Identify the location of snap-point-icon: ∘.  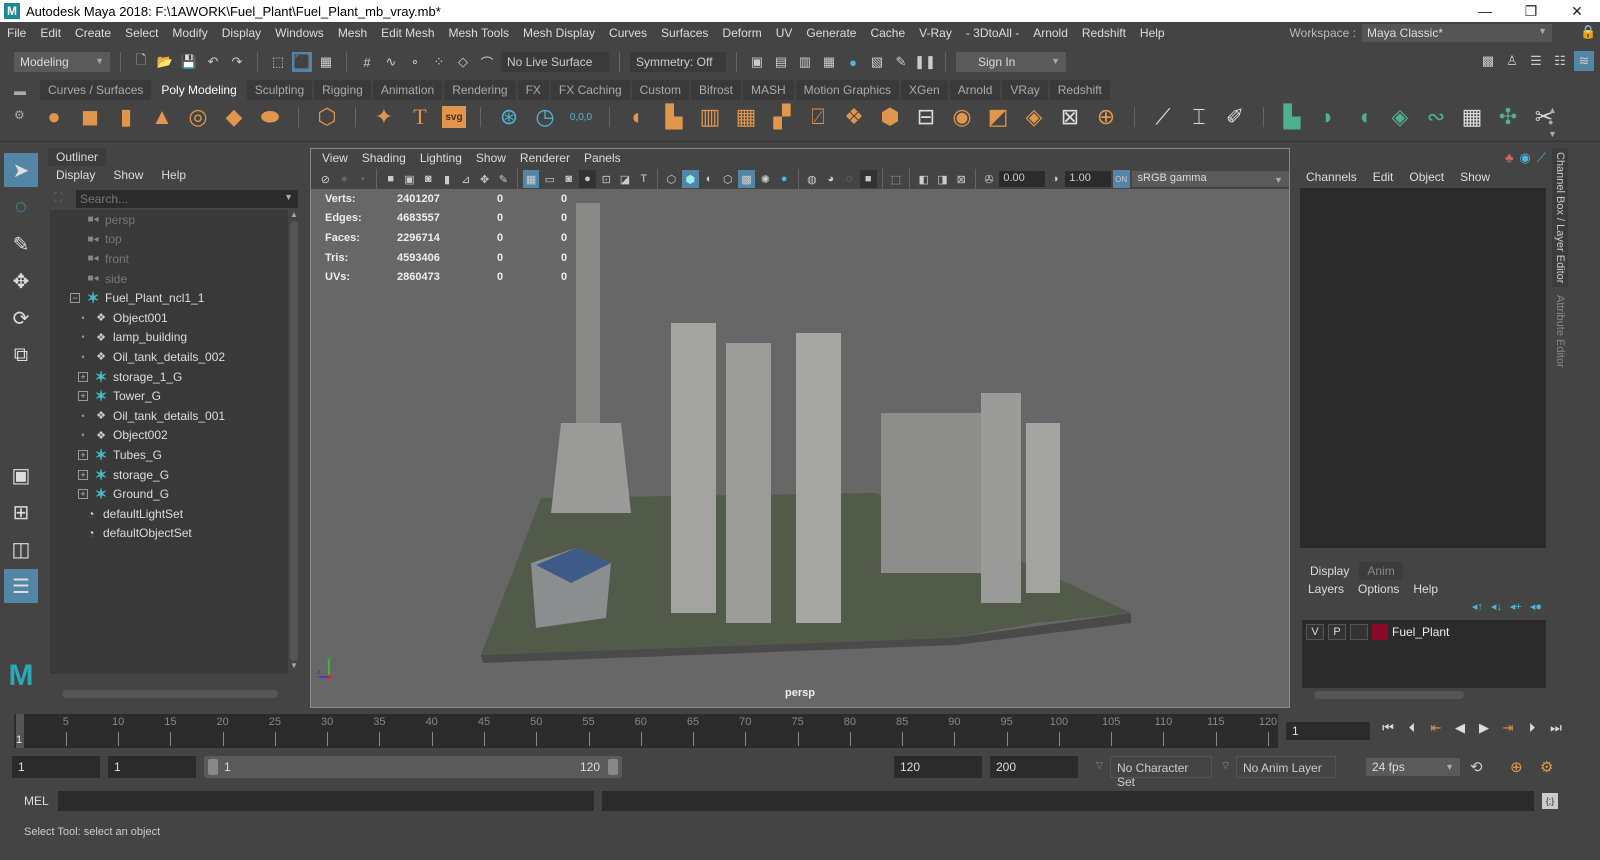
(415, 62).